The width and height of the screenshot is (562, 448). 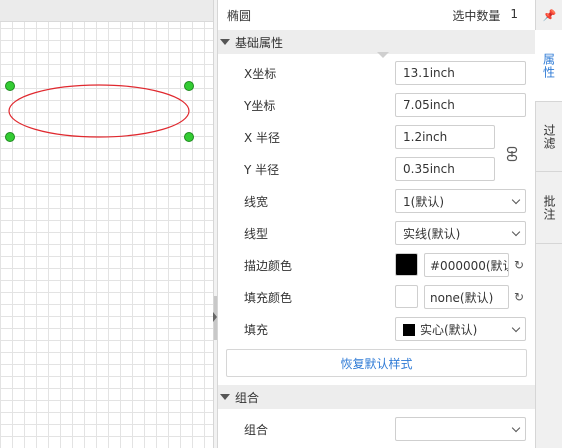 I want to click on resize-handle-bottom-right, so click(x=189, y=137).